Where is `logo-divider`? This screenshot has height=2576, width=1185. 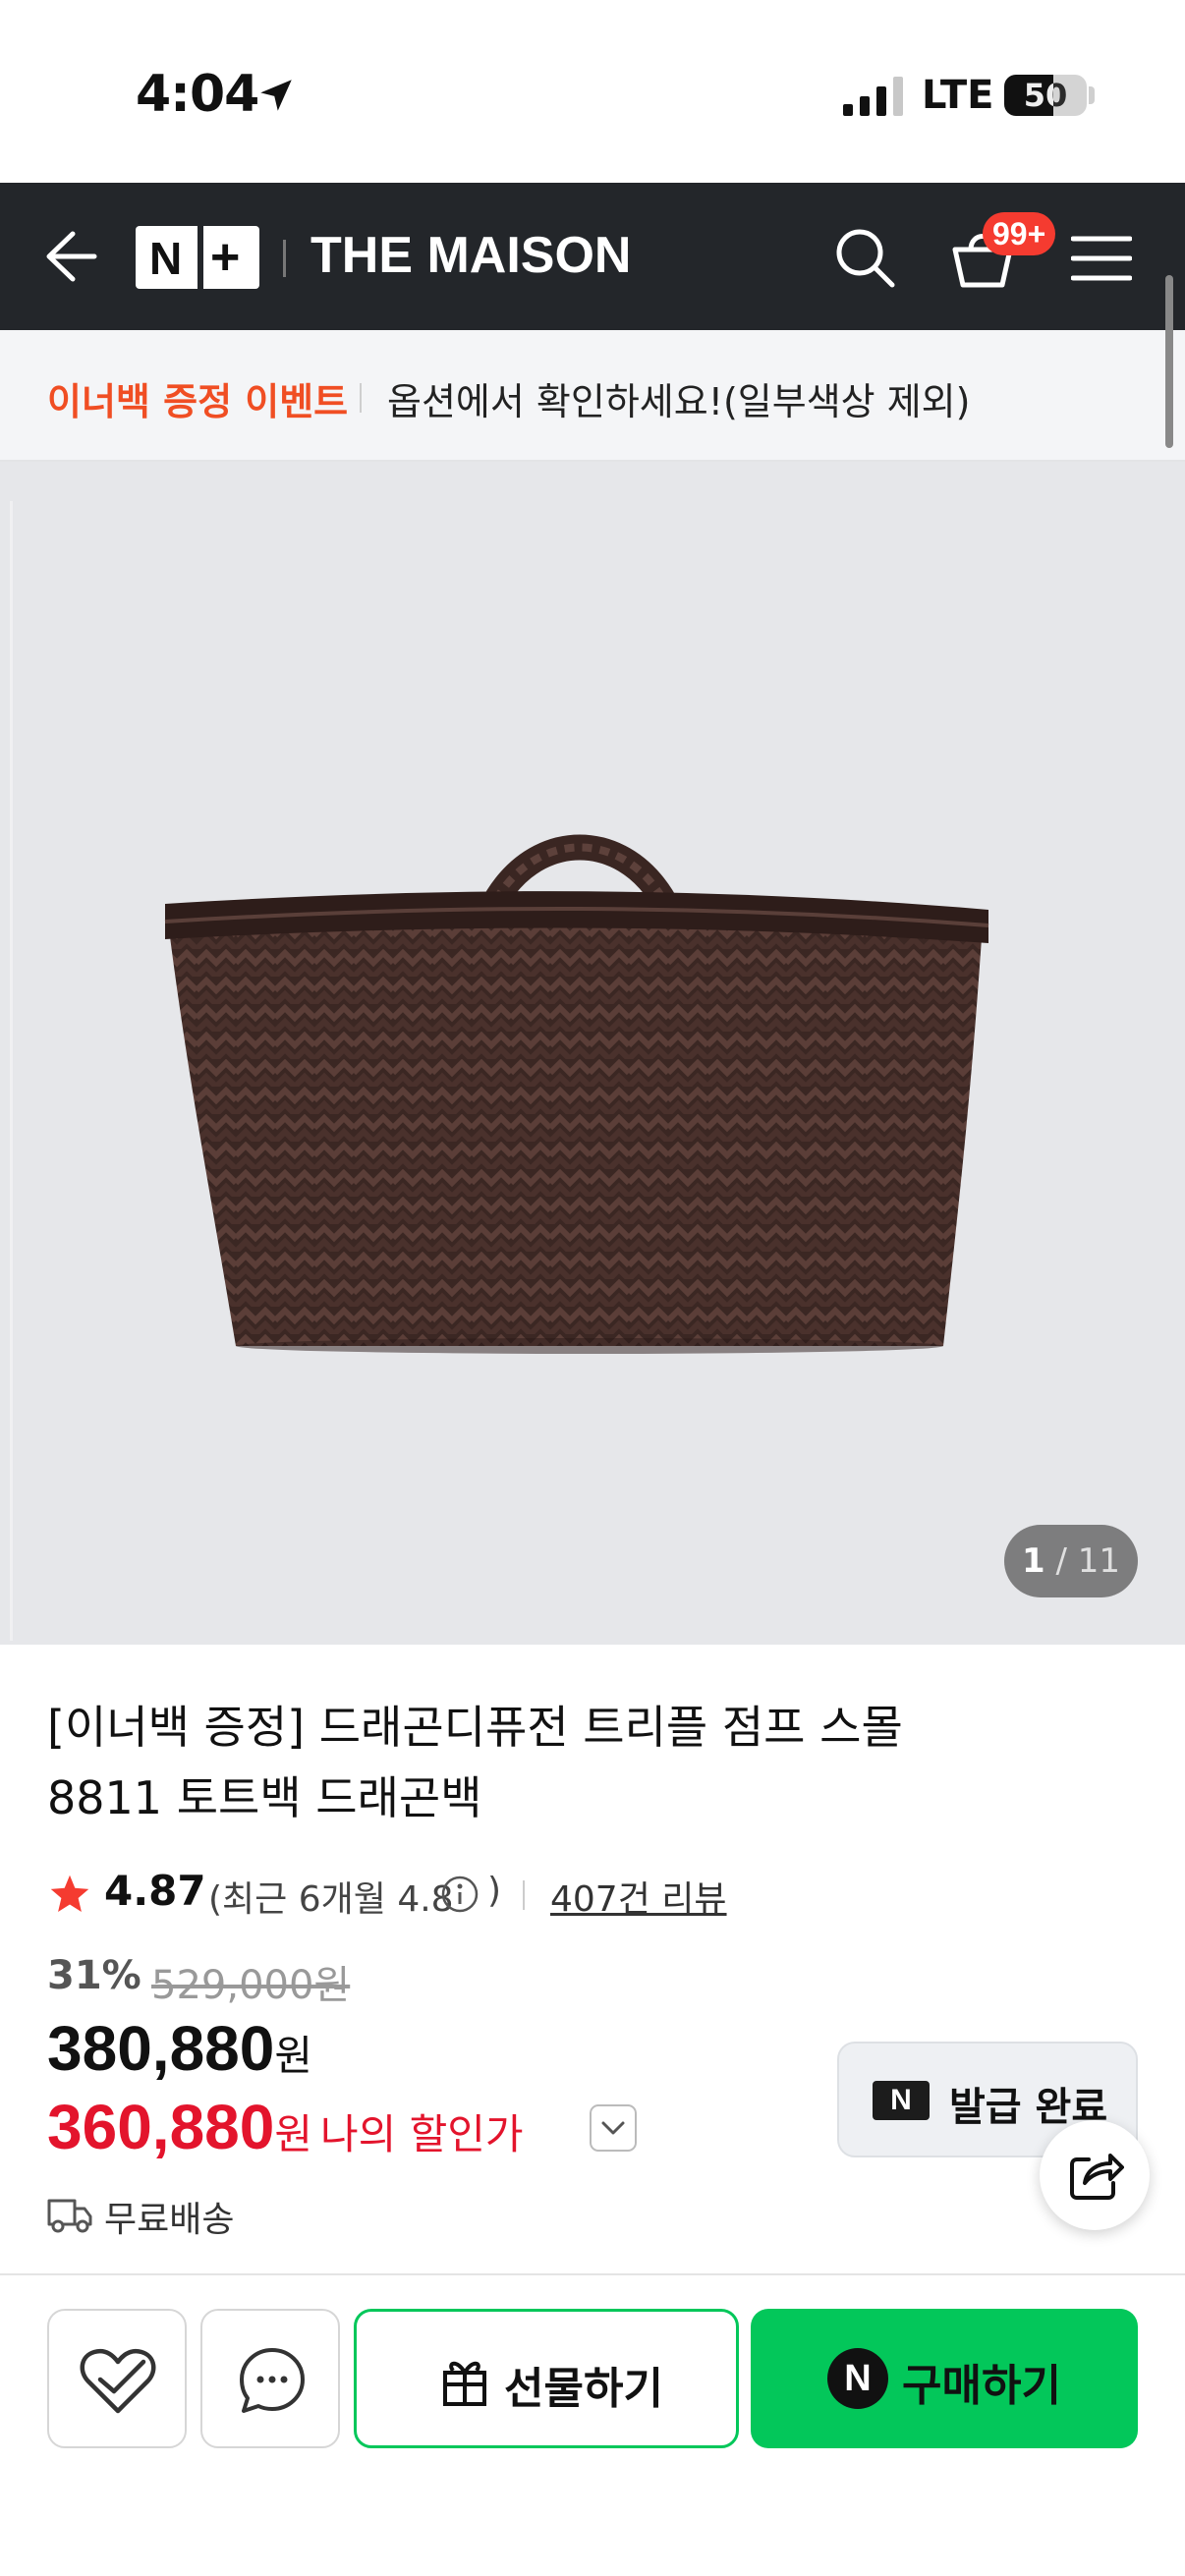 logo-divider is located at coordinates (285, 258).